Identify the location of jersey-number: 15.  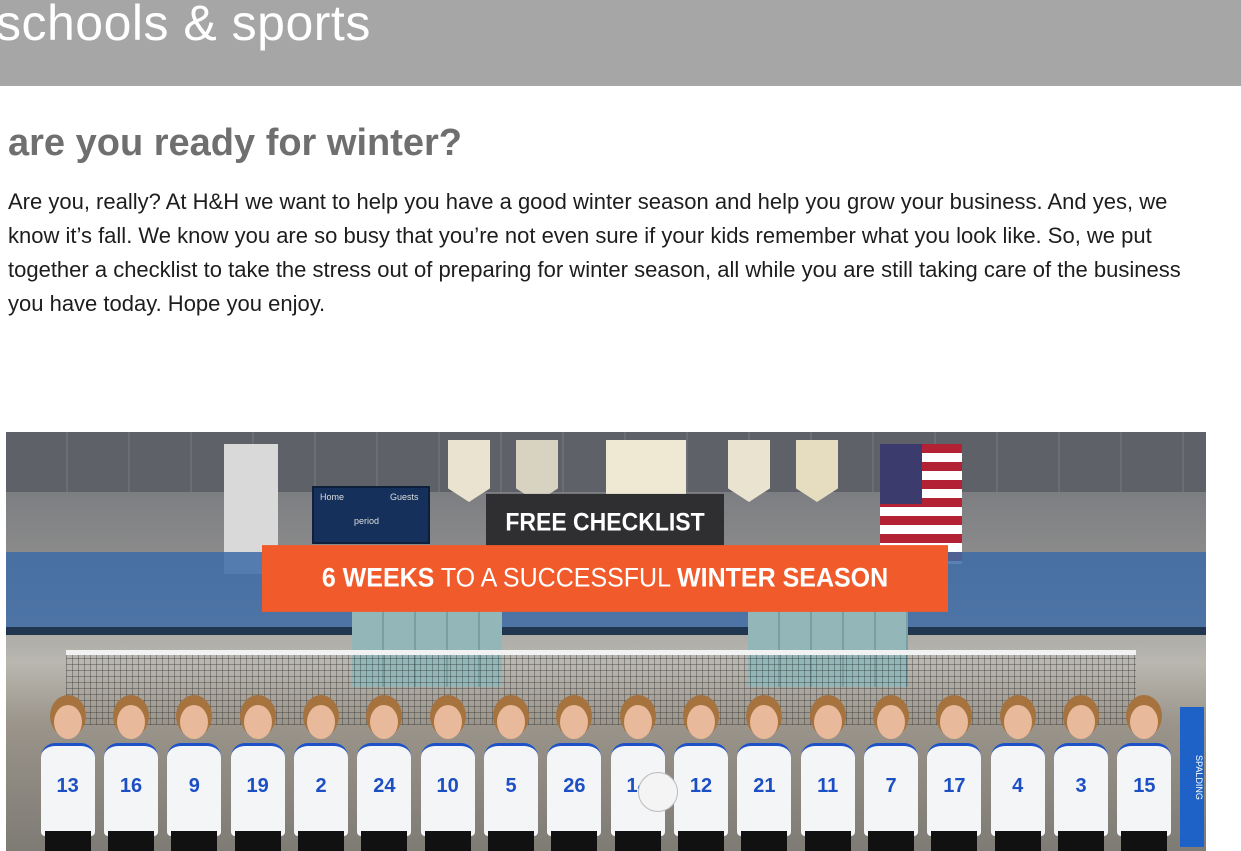
(1144, 786).